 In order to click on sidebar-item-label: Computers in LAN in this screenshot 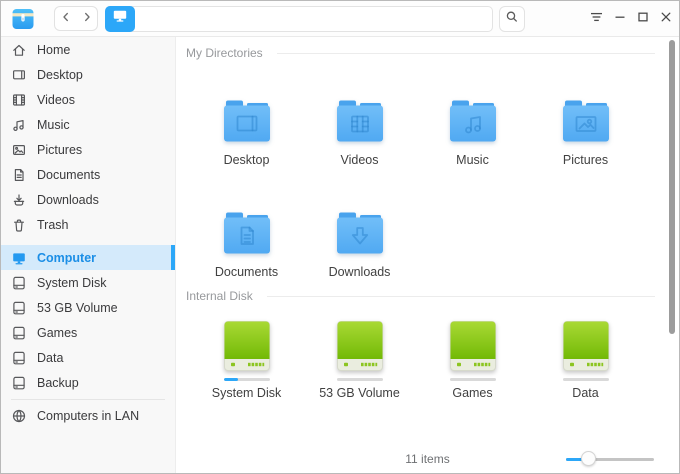, I will do `click(88, 415)`.